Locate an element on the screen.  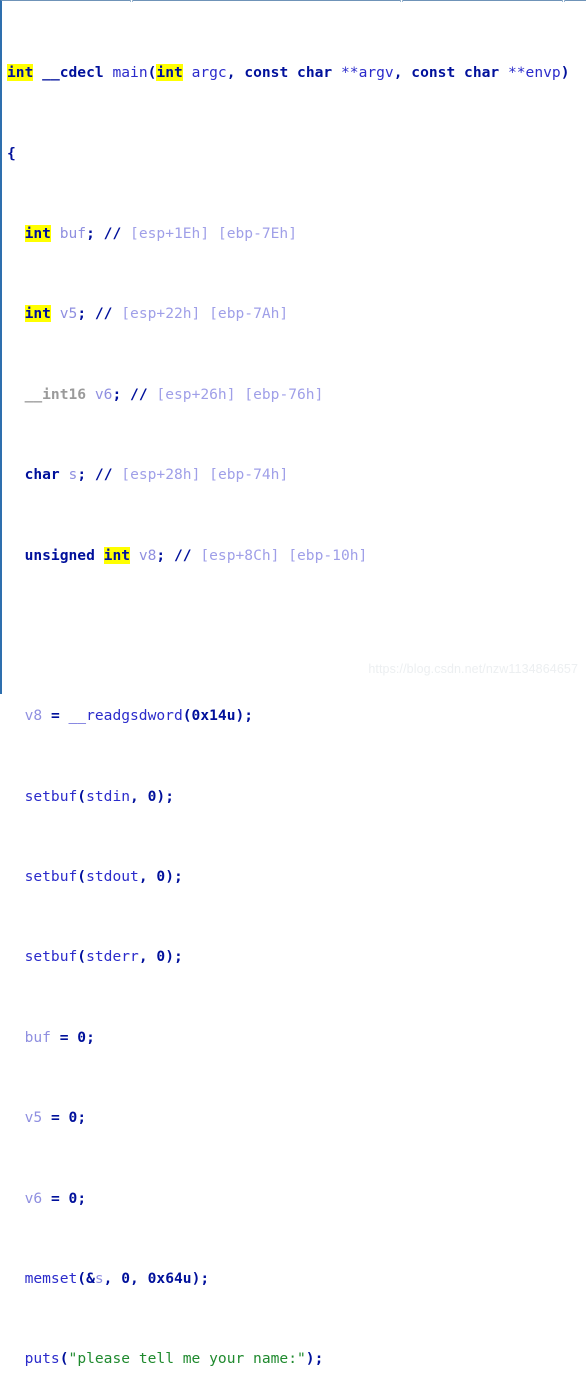
comment-slashes-v6: // is located at coordinates (139, 394).